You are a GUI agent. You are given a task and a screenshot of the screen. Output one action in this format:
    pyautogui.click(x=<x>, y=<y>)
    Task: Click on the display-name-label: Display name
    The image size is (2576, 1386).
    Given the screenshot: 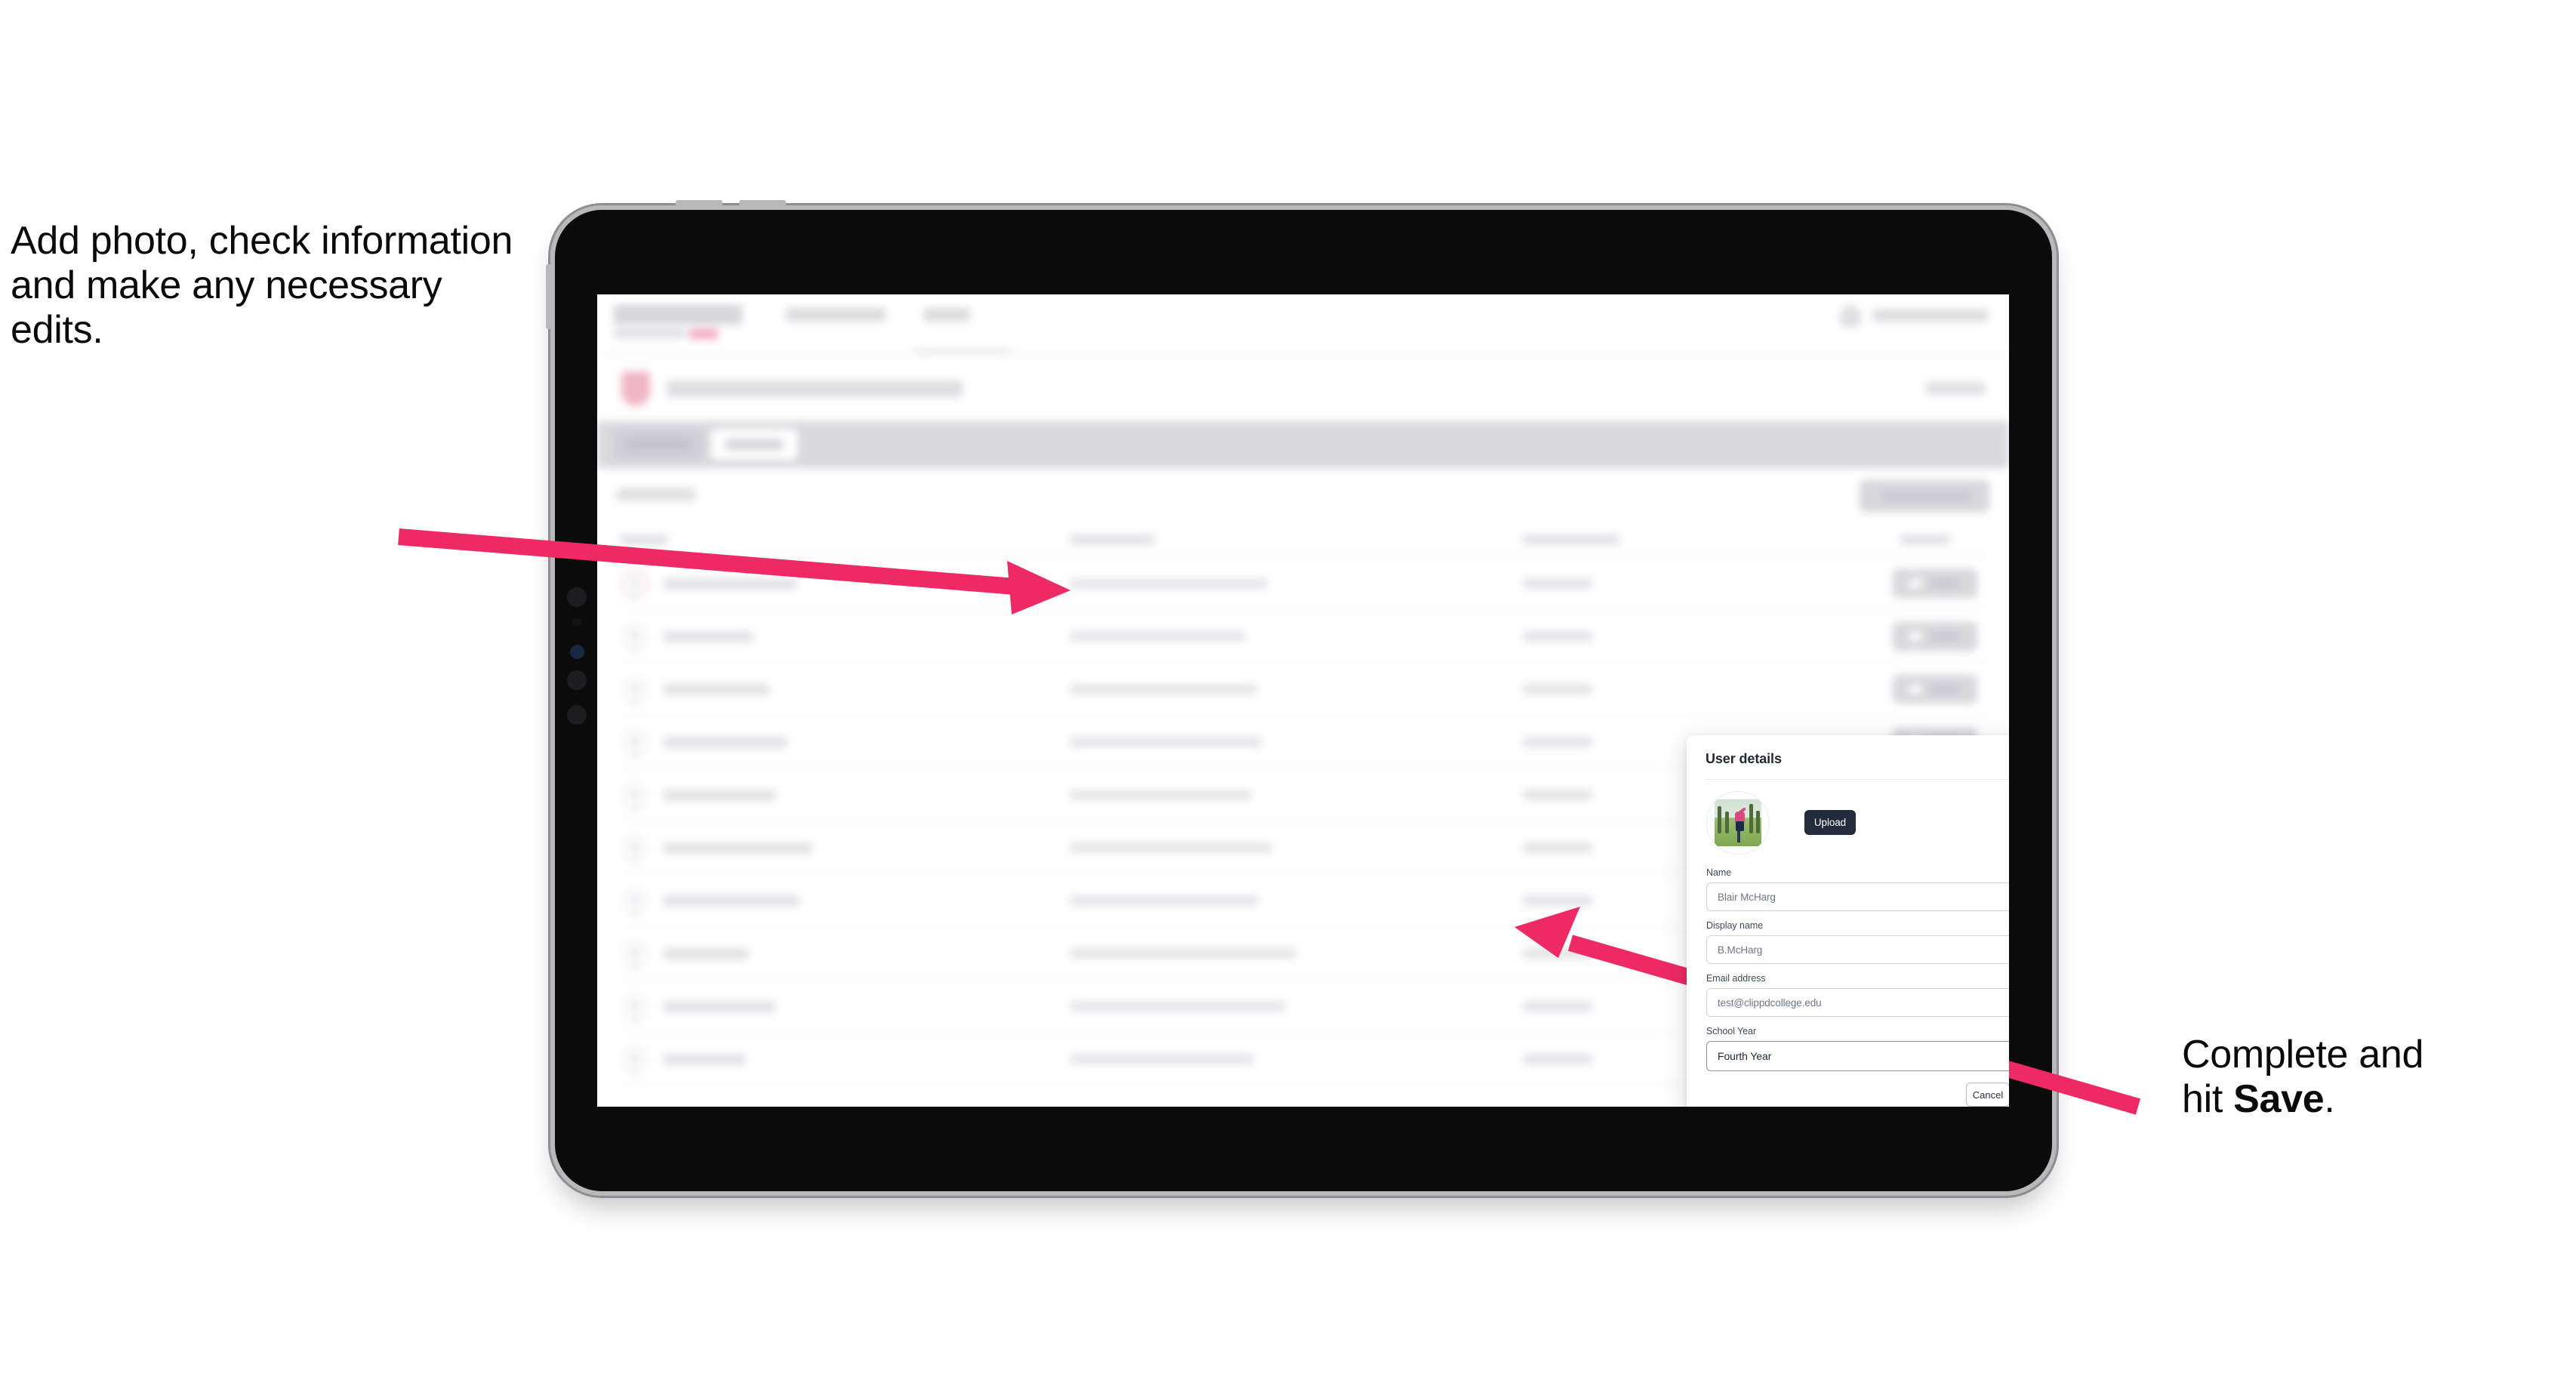 What is the action you would take?
    pyautogui.click(x=1735, y=925)
    